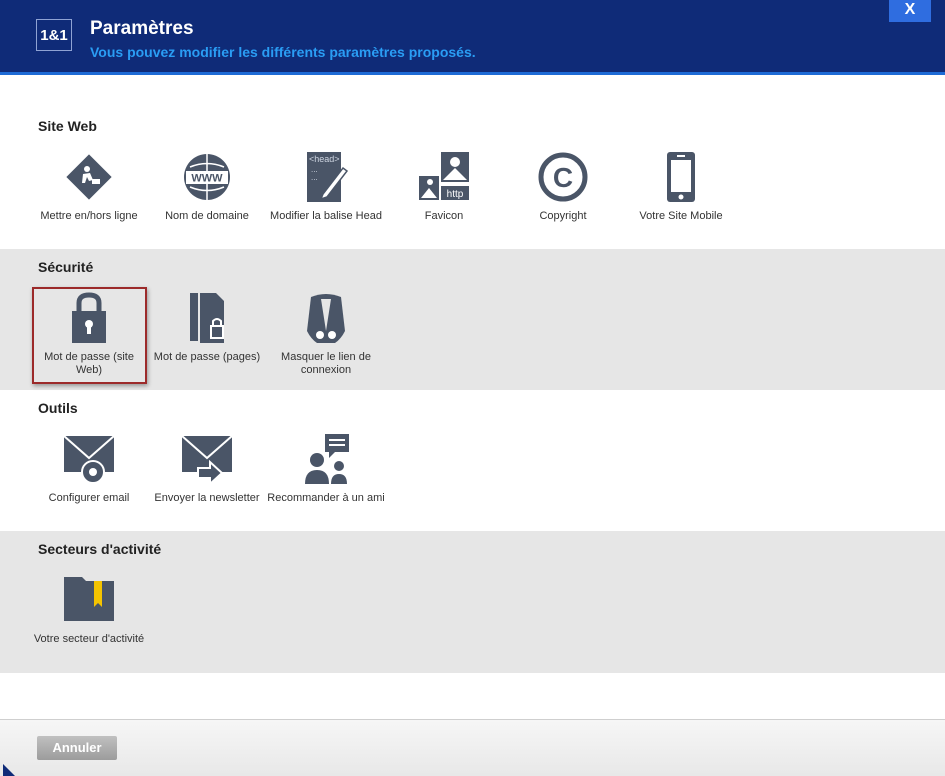 The width and height of the screenshot is (945, 776). What do you see at coordinates (77, 748) in the screenshot?
I see `cancel-button: Annuler` at bounding box center [77, 748].